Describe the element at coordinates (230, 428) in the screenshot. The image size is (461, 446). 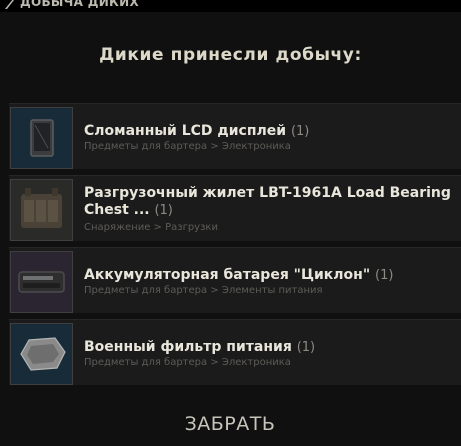
I see `take-button: ЗАБРАТЬ` at that location.